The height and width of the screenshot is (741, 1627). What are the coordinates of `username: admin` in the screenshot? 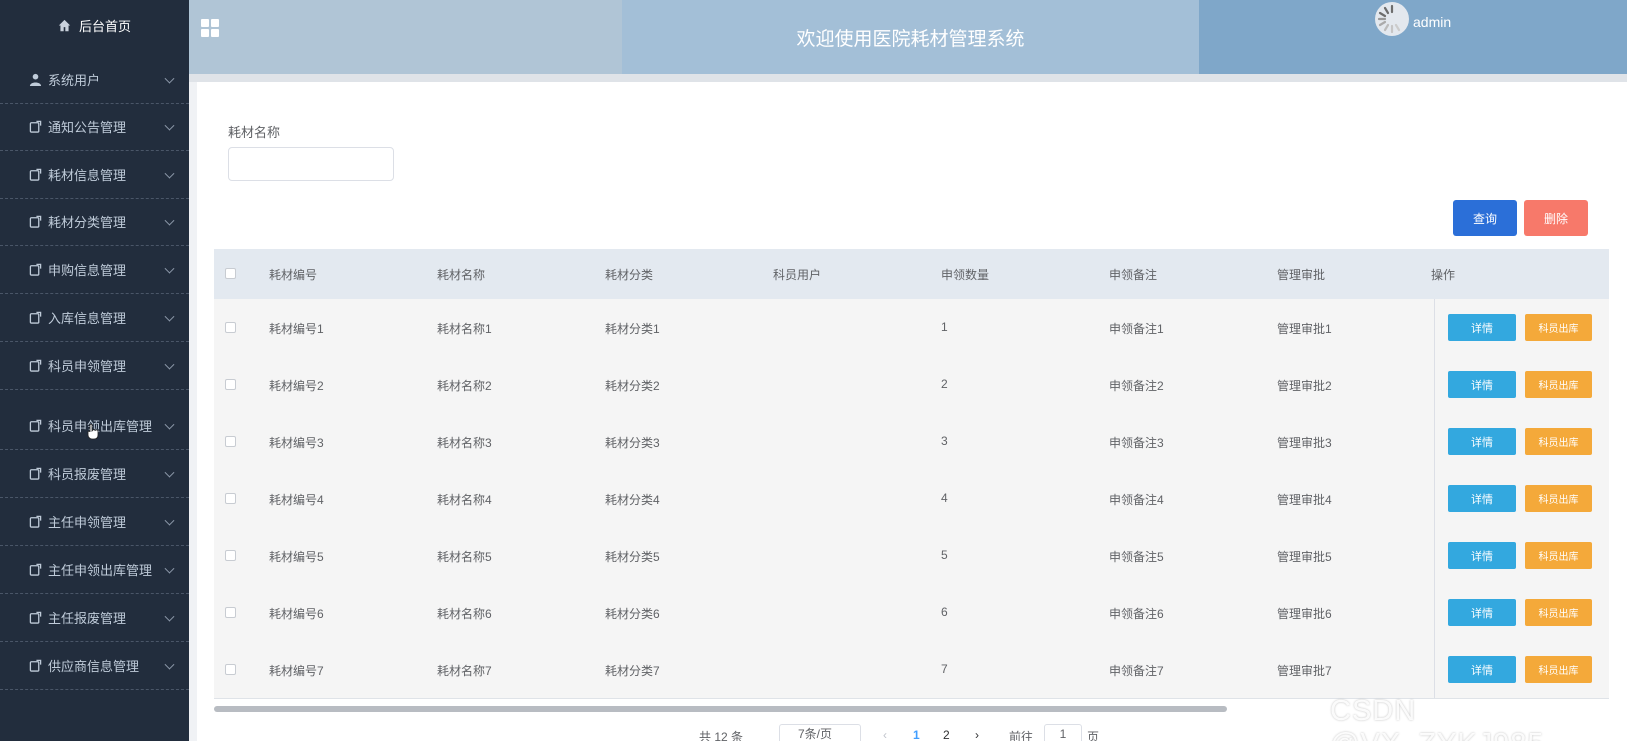 It's located at (1432, 22).